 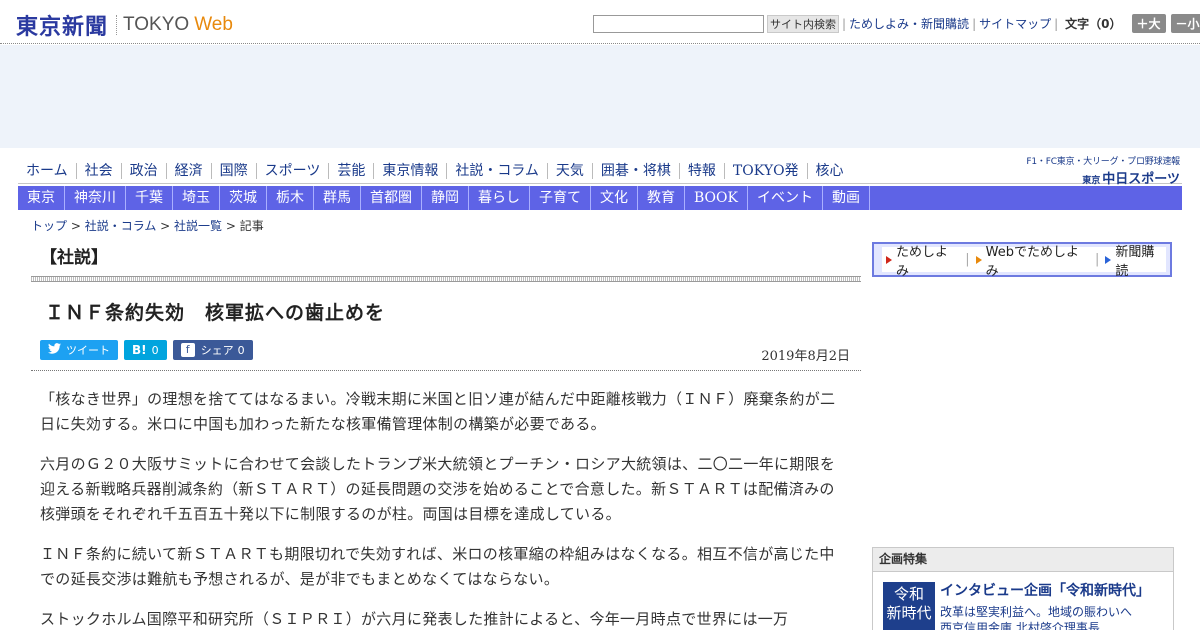 I want to click on site-logo: 東京新聞 TOKYO Web, so click(x=124, y=25).